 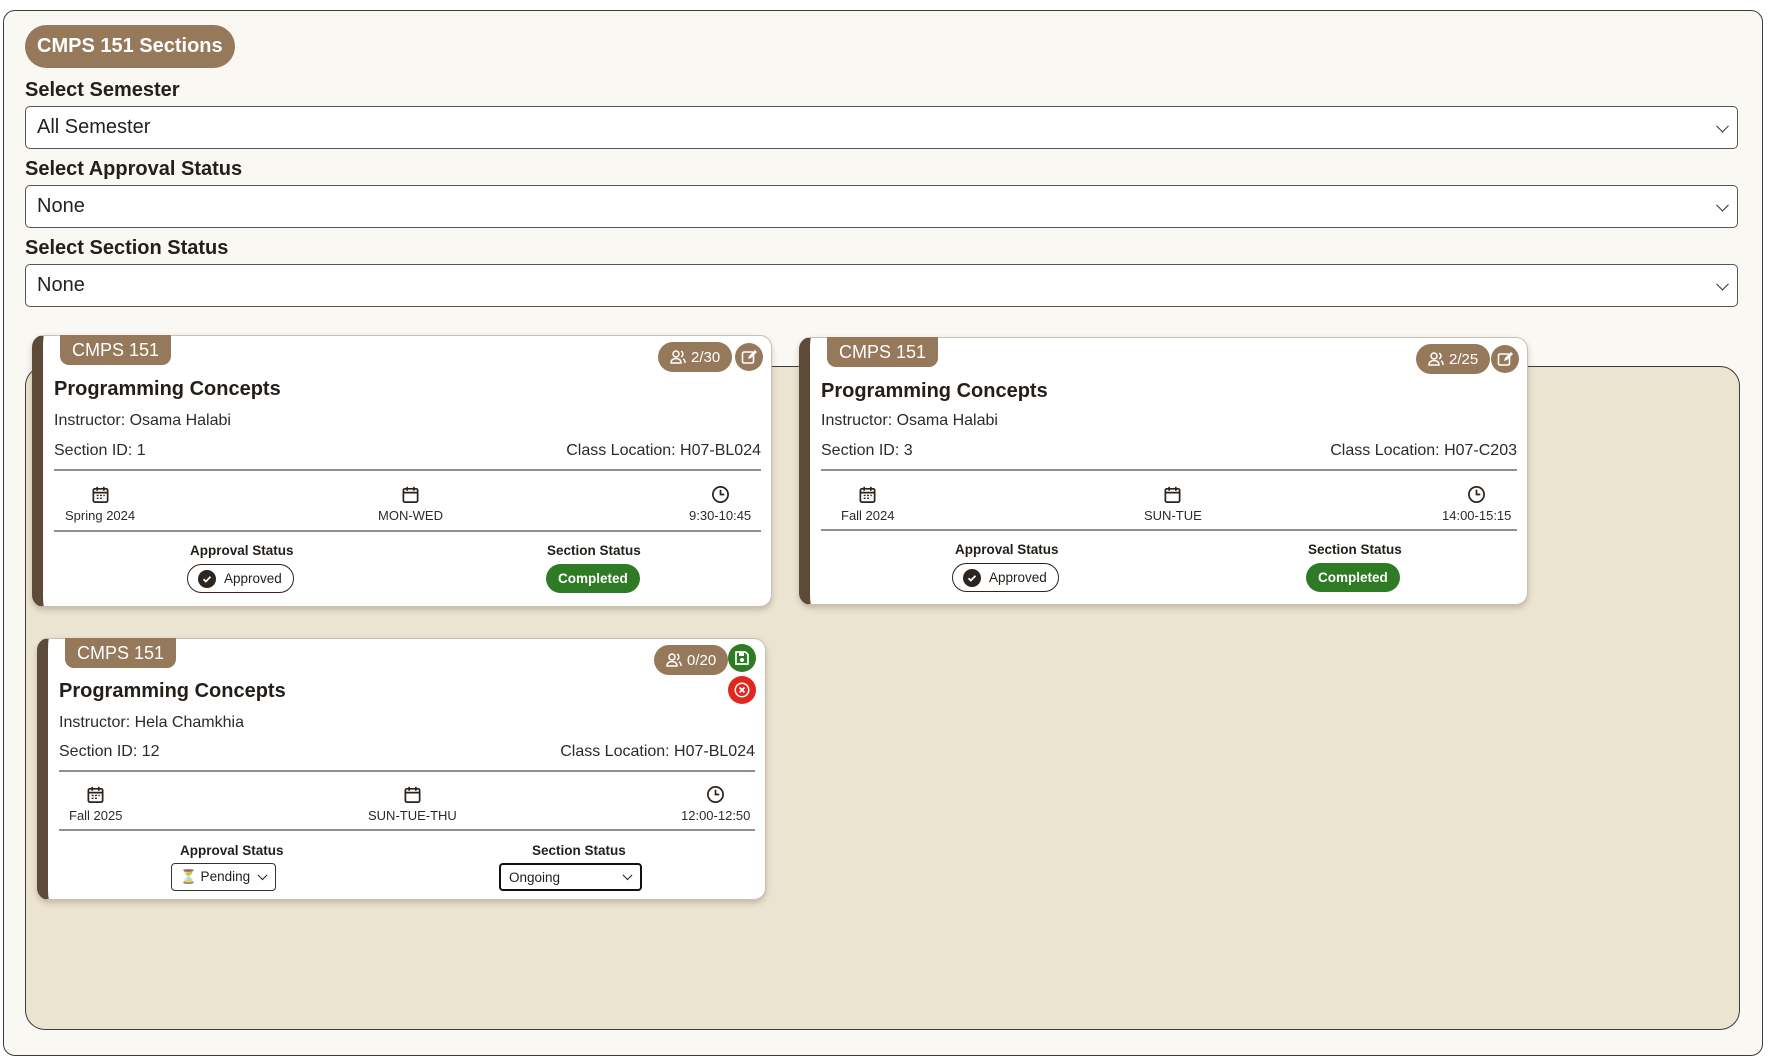 I want to click on enrollment-value: 0/20, so click(x=702, y=660).